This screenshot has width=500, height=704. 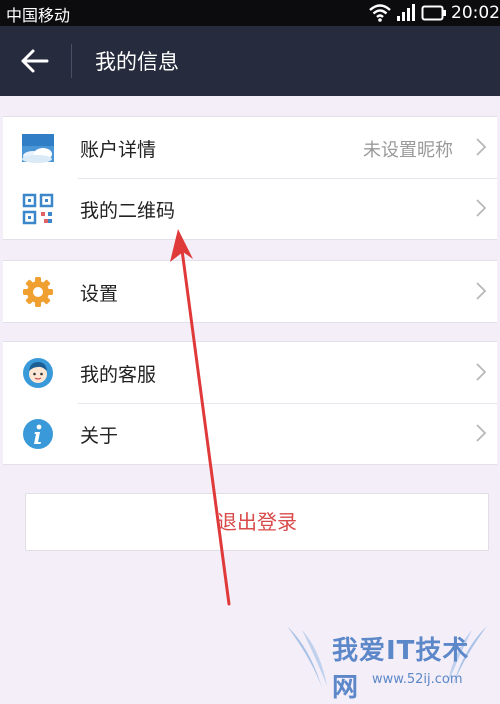 I want to click on menu-item-settings: 设置, so click(x=250, y=291).